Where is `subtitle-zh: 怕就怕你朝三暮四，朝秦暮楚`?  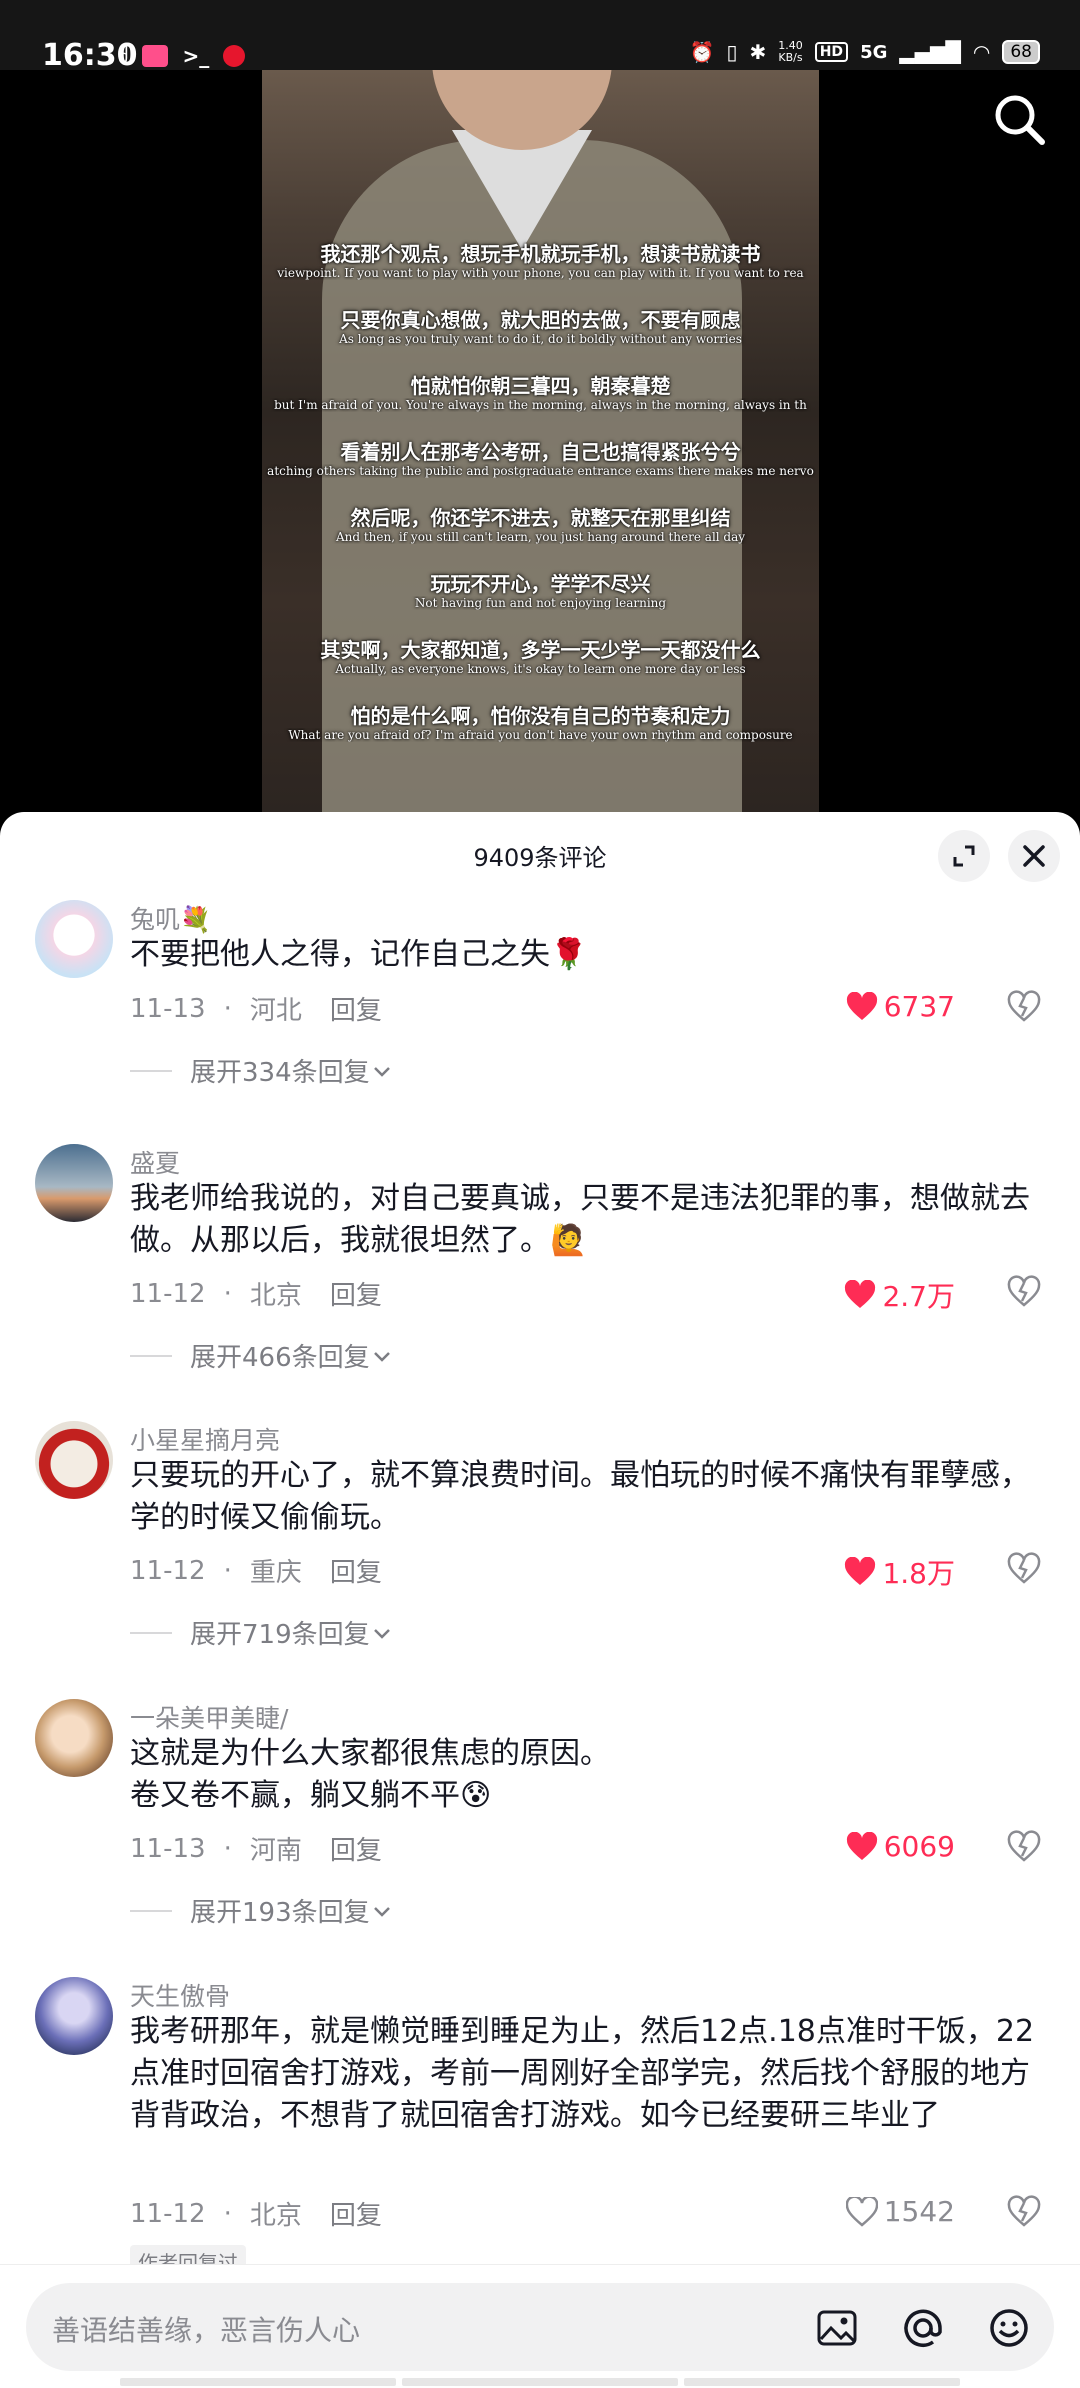
subtitle-zh: 怕就怕你朝三暮四，朝秦暮楚 is located at coordinates (540, 386).